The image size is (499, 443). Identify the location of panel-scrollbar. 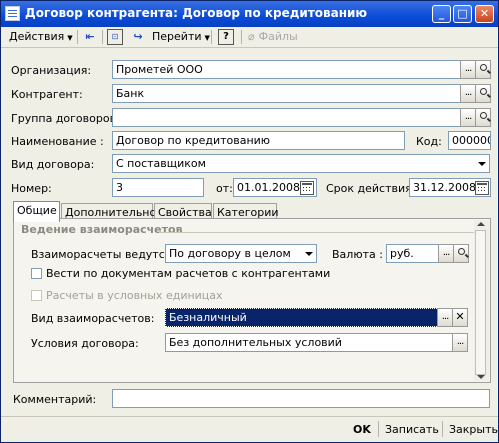
(481, 300).